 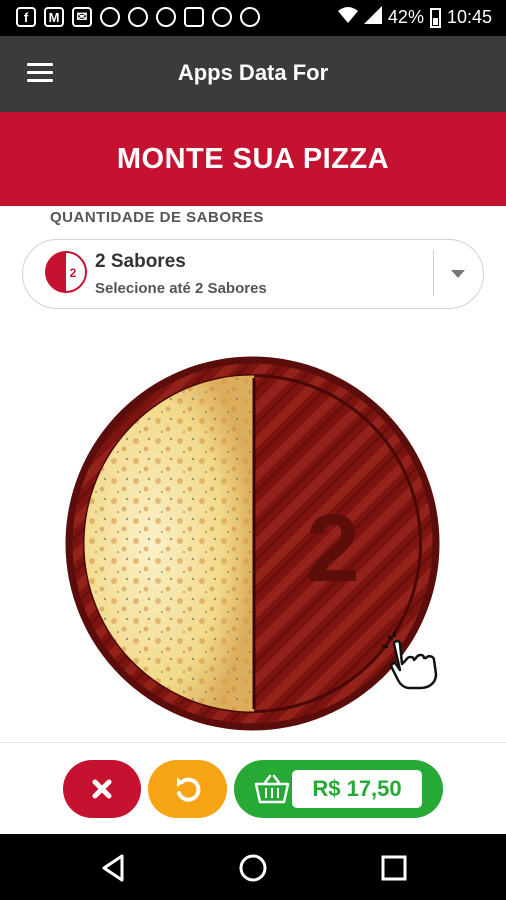 I want to click on battery-icon, so click(x=435, y=17).